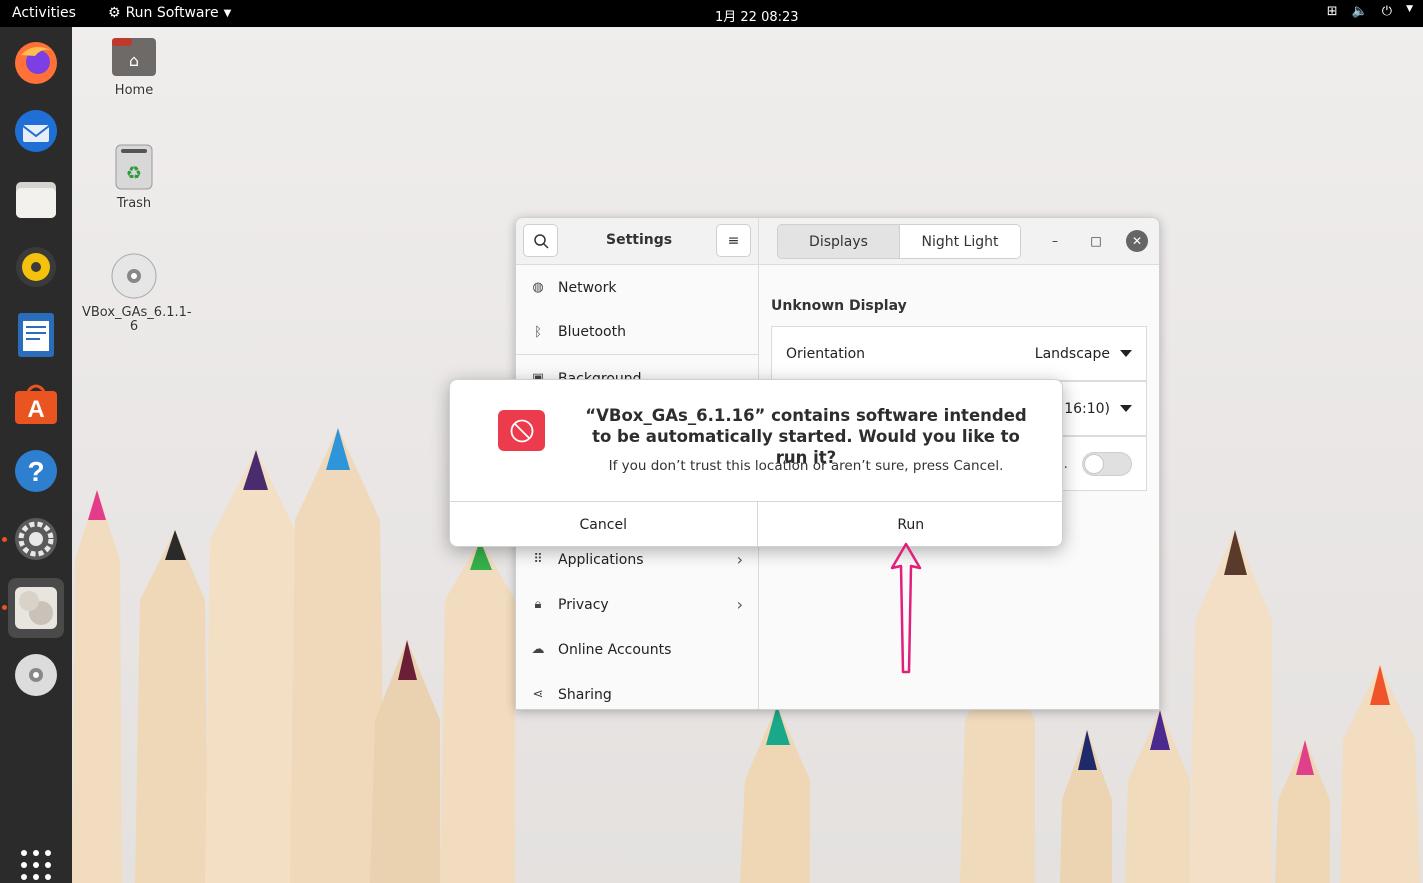 Image resolution: width=1423 pixels, height=883 pixels. Describe the element at coordinates (1332, 11) in the screenshot. I see `network-icon: ⊞` at that location.